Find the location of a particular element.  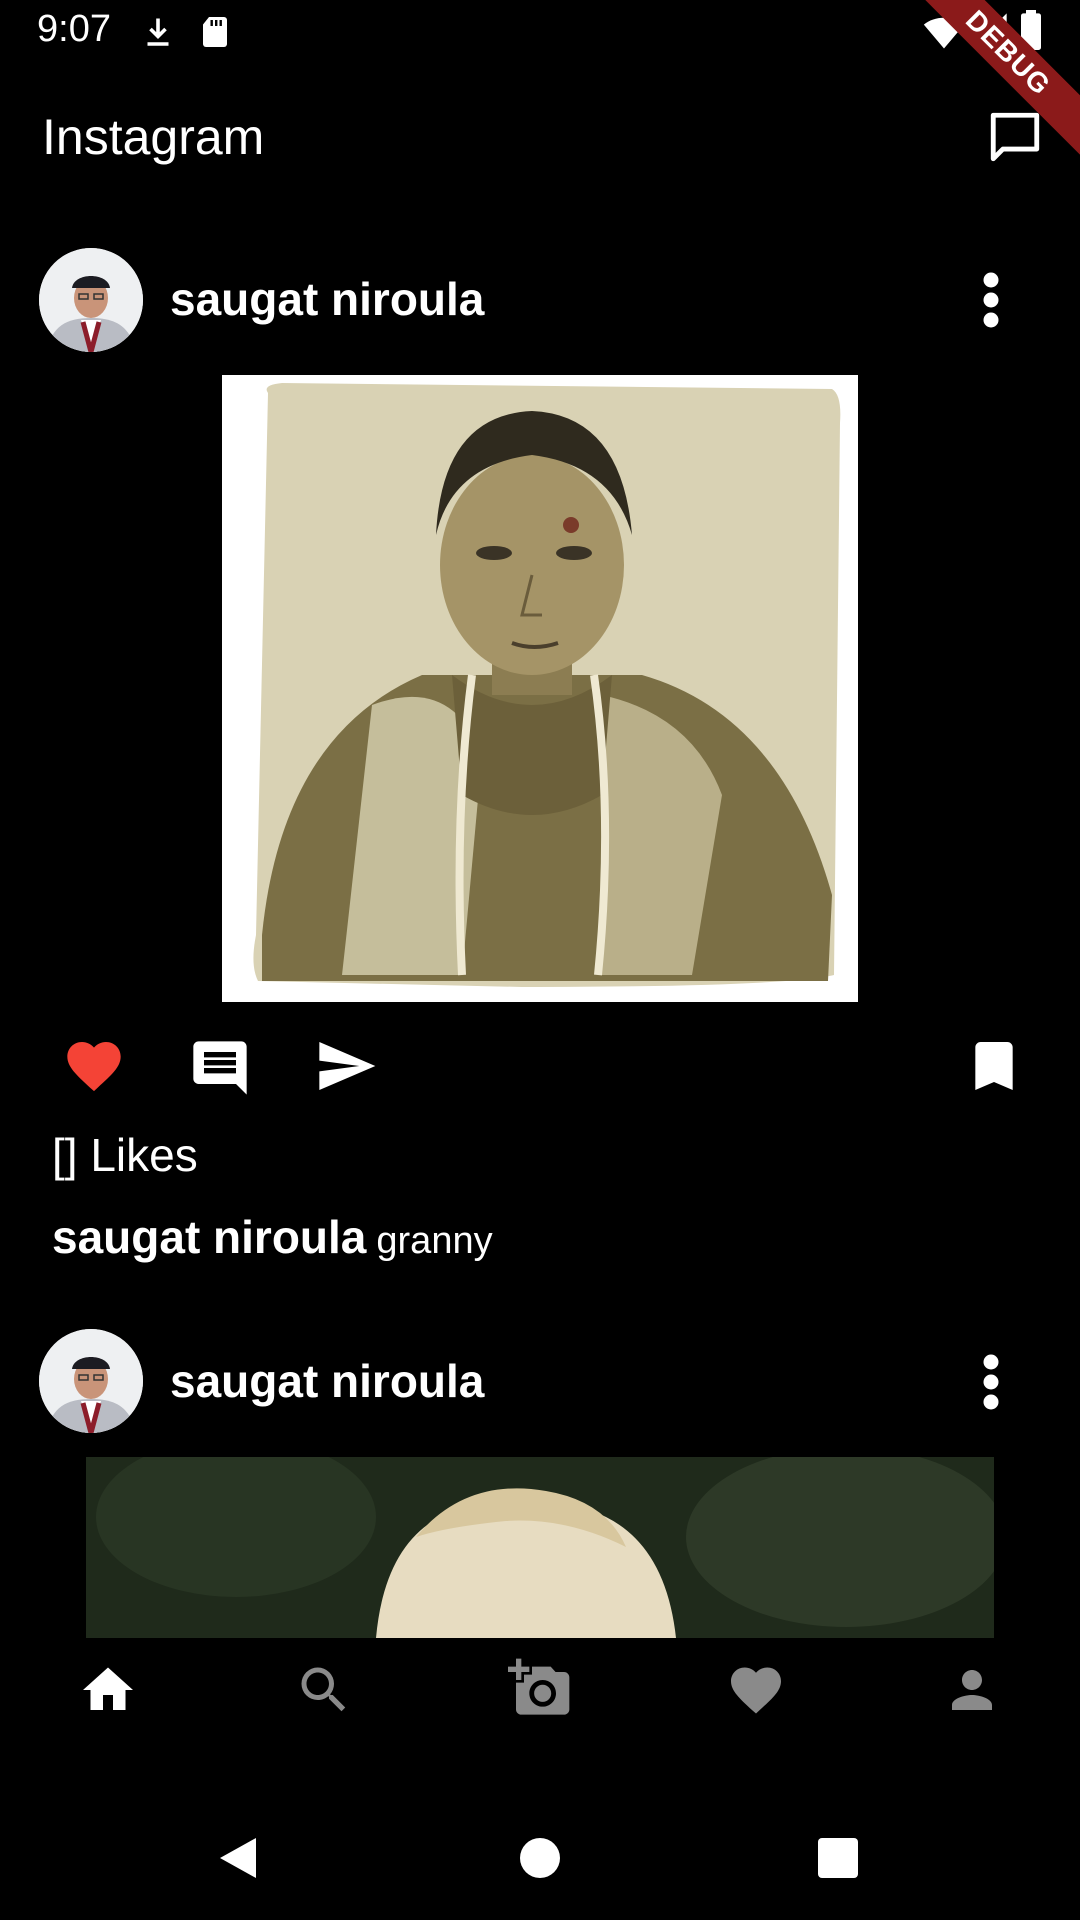

profile-icon is located at coordinates (972, 1690).